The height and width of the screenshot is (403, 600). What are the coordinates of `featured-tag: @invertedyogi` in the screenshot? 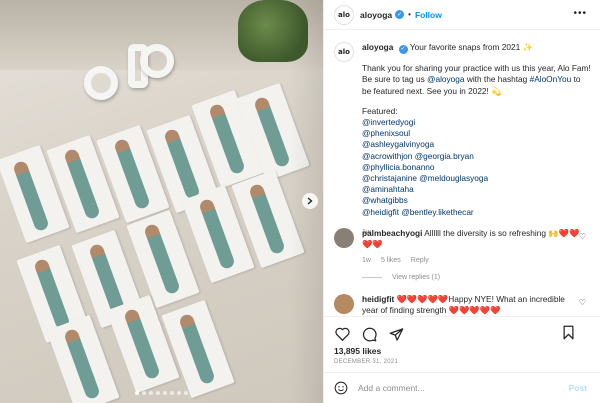 It's located at (477, 122).